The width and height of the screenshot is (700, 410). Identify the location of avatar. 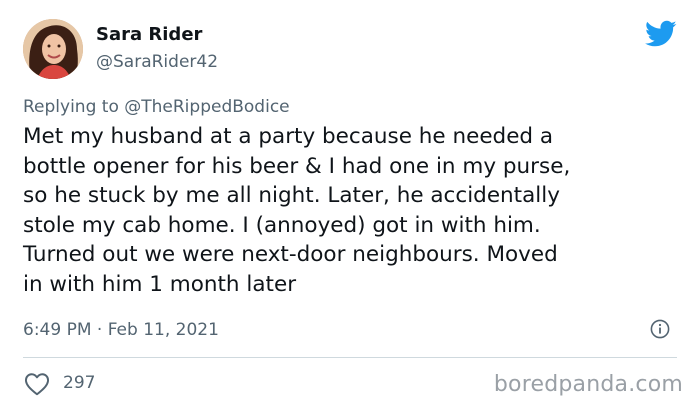
(53, 49).